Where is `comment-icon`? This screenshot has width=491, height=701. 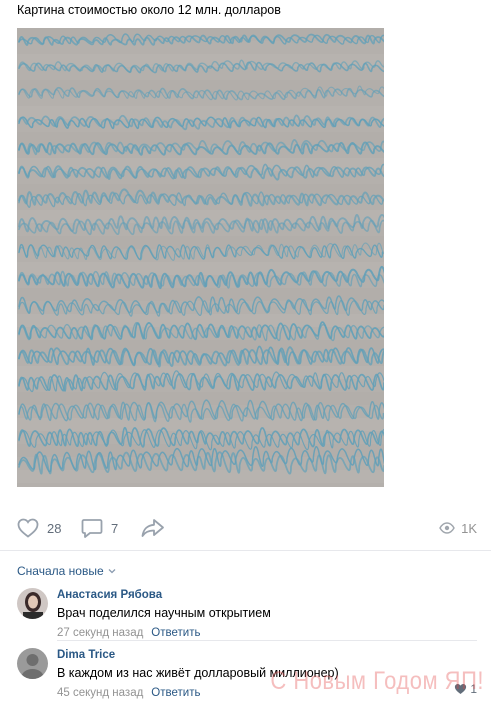
comment-icon is located at coordinates (92, 528).